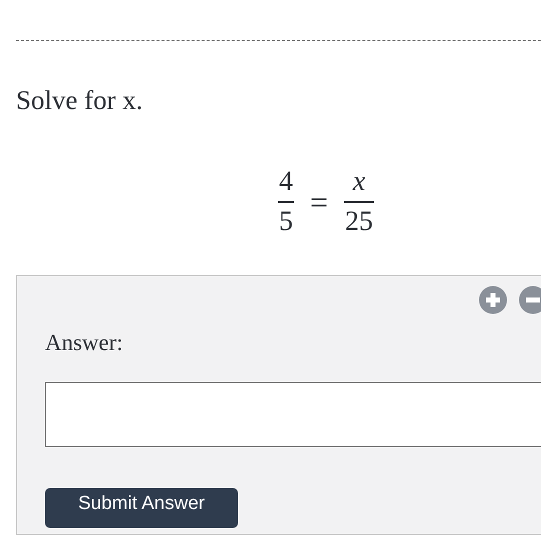 The image size is (541, 542). What do you see at coordinates (319, 202) in the screenshot?
I see `equals-sign: =` at bounding box center [319, 202].